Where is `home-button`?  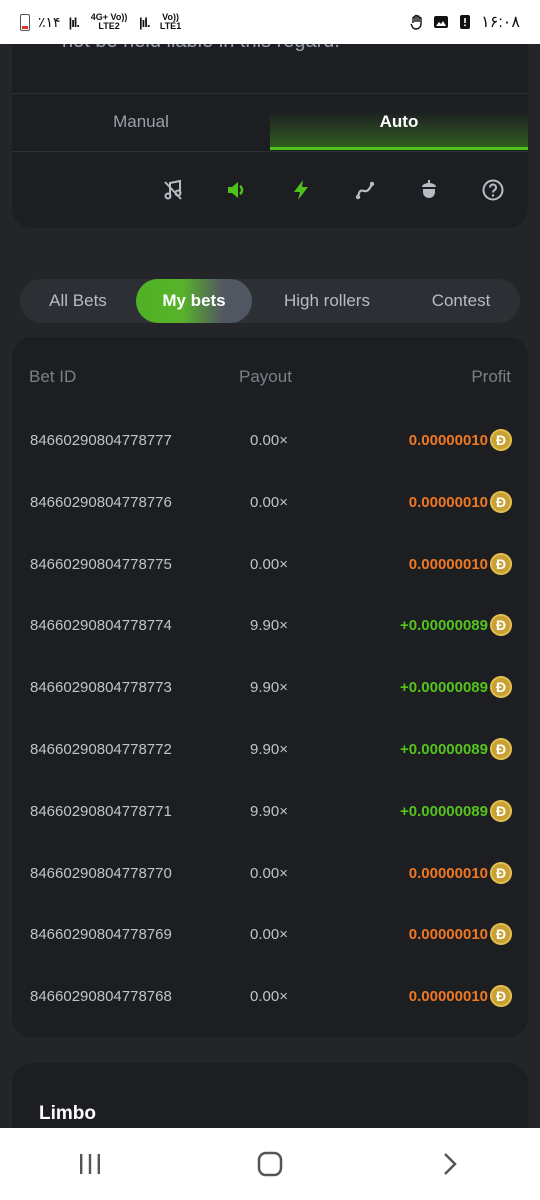 home-button is located at coordinates (270, 1164).